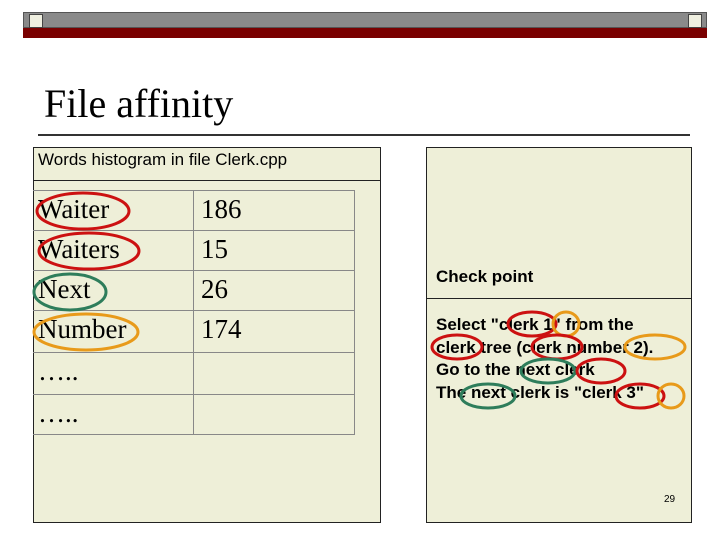  I want to click on header-bar-accent, so click(365, 33).